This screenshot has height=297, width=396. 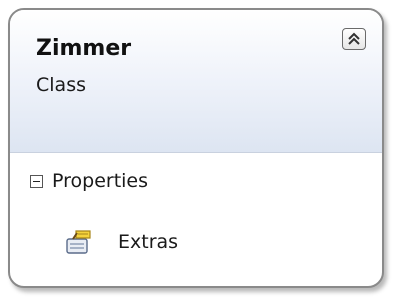 I want to click on double-chevron-up-icon, so click(x=354, y=38).